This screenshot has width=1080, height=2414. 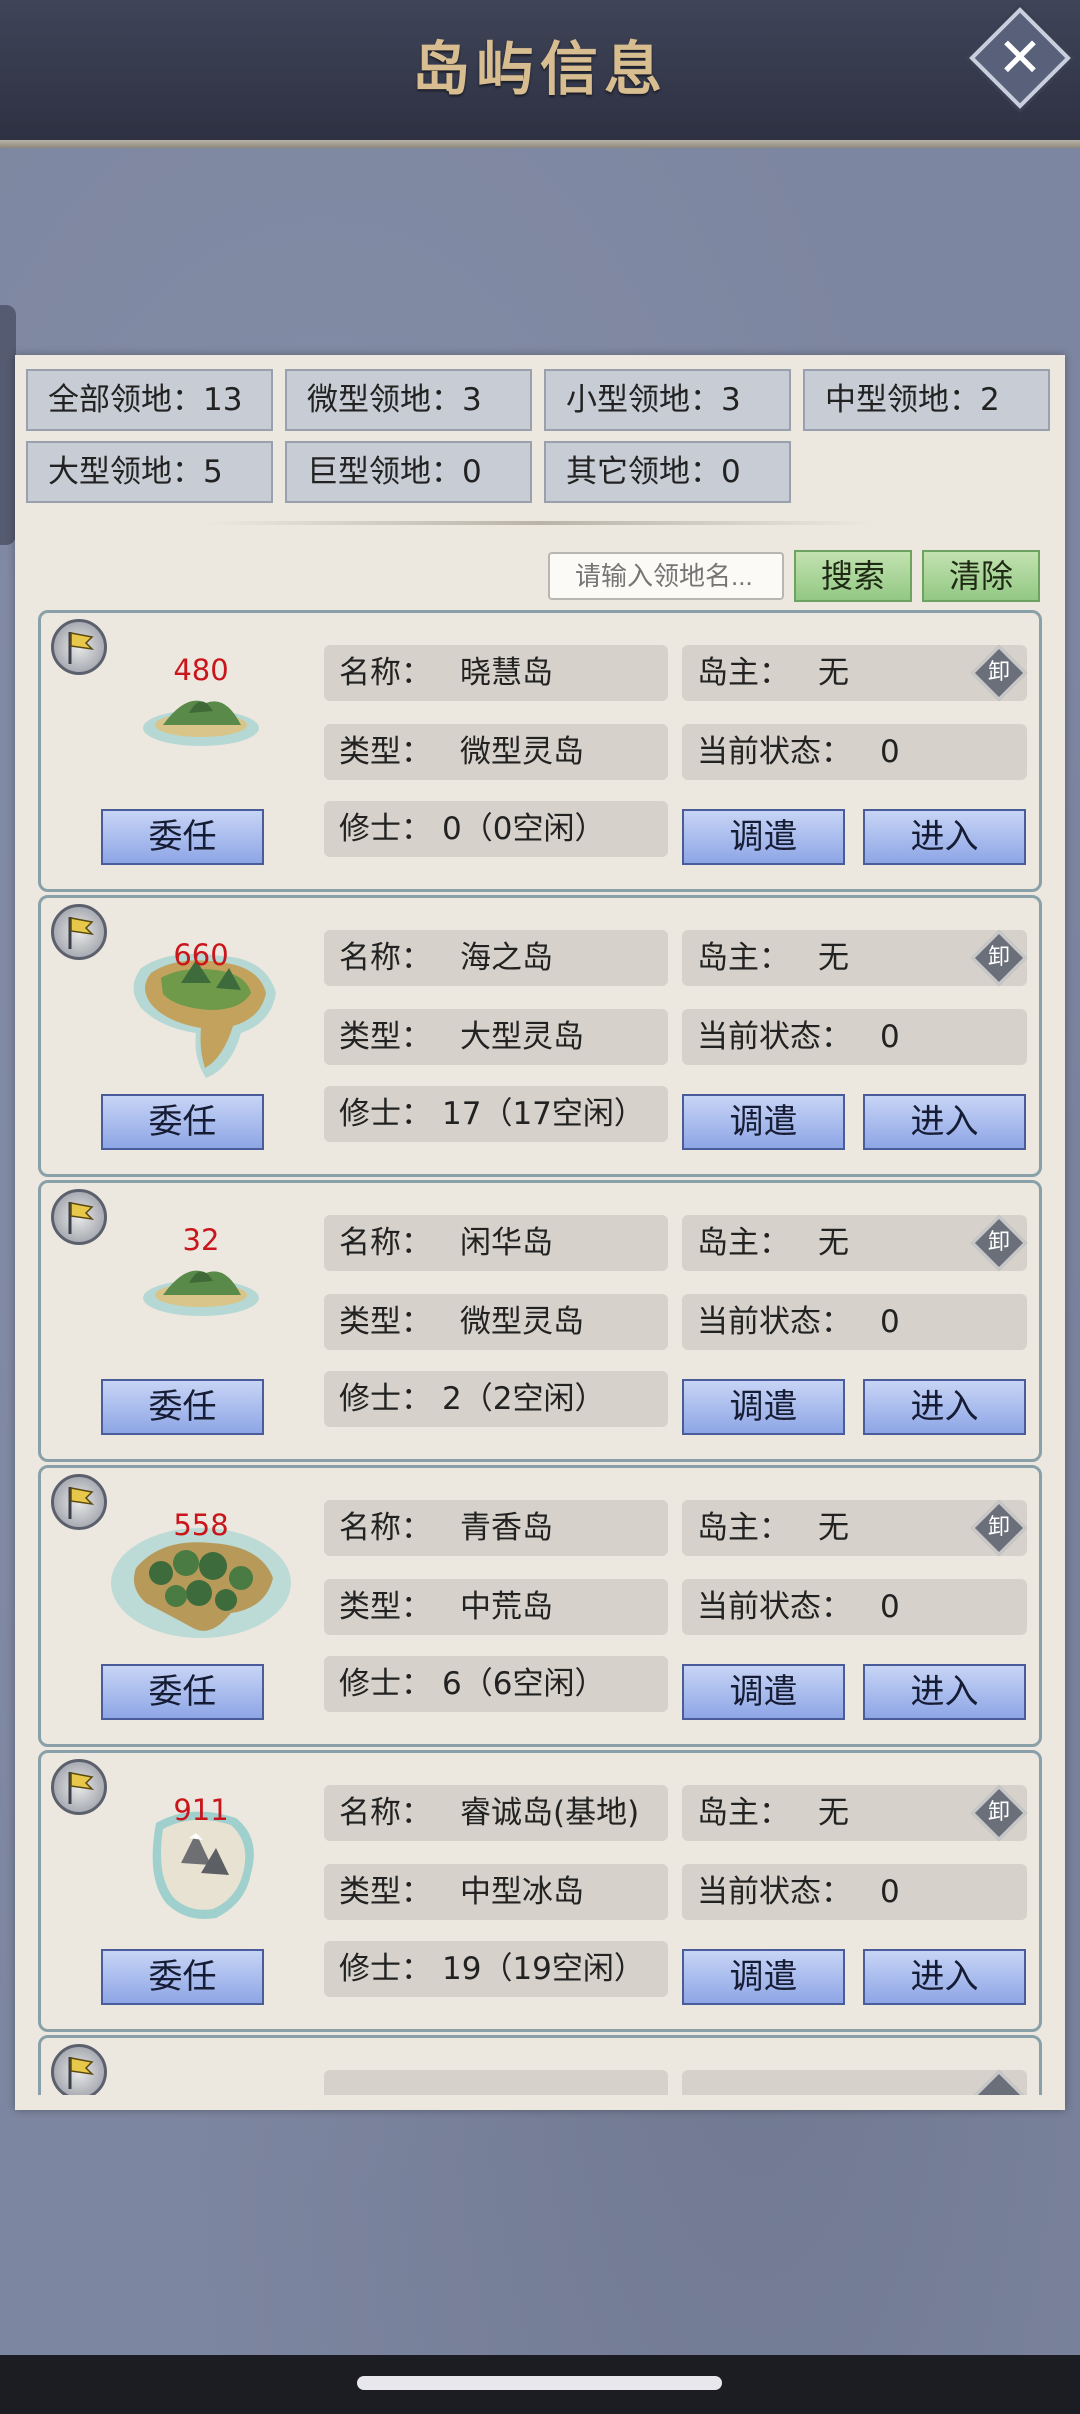 What do you see at coordinates (496, 1528) in the screenshot?
I see `field-name: 名称： 青香岛` at bounding box center [496, 1528].